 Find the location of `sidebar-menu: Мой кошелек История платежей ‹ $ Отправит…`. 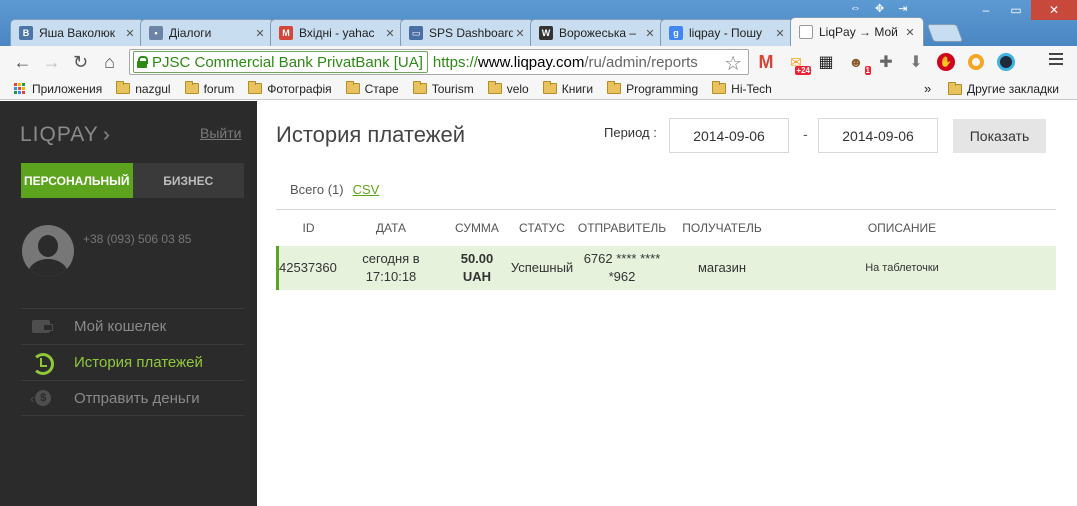

sidebar-menu: Мой кошелек История платежей ‹ $ Отправит… is located at coordinates (132, 362).